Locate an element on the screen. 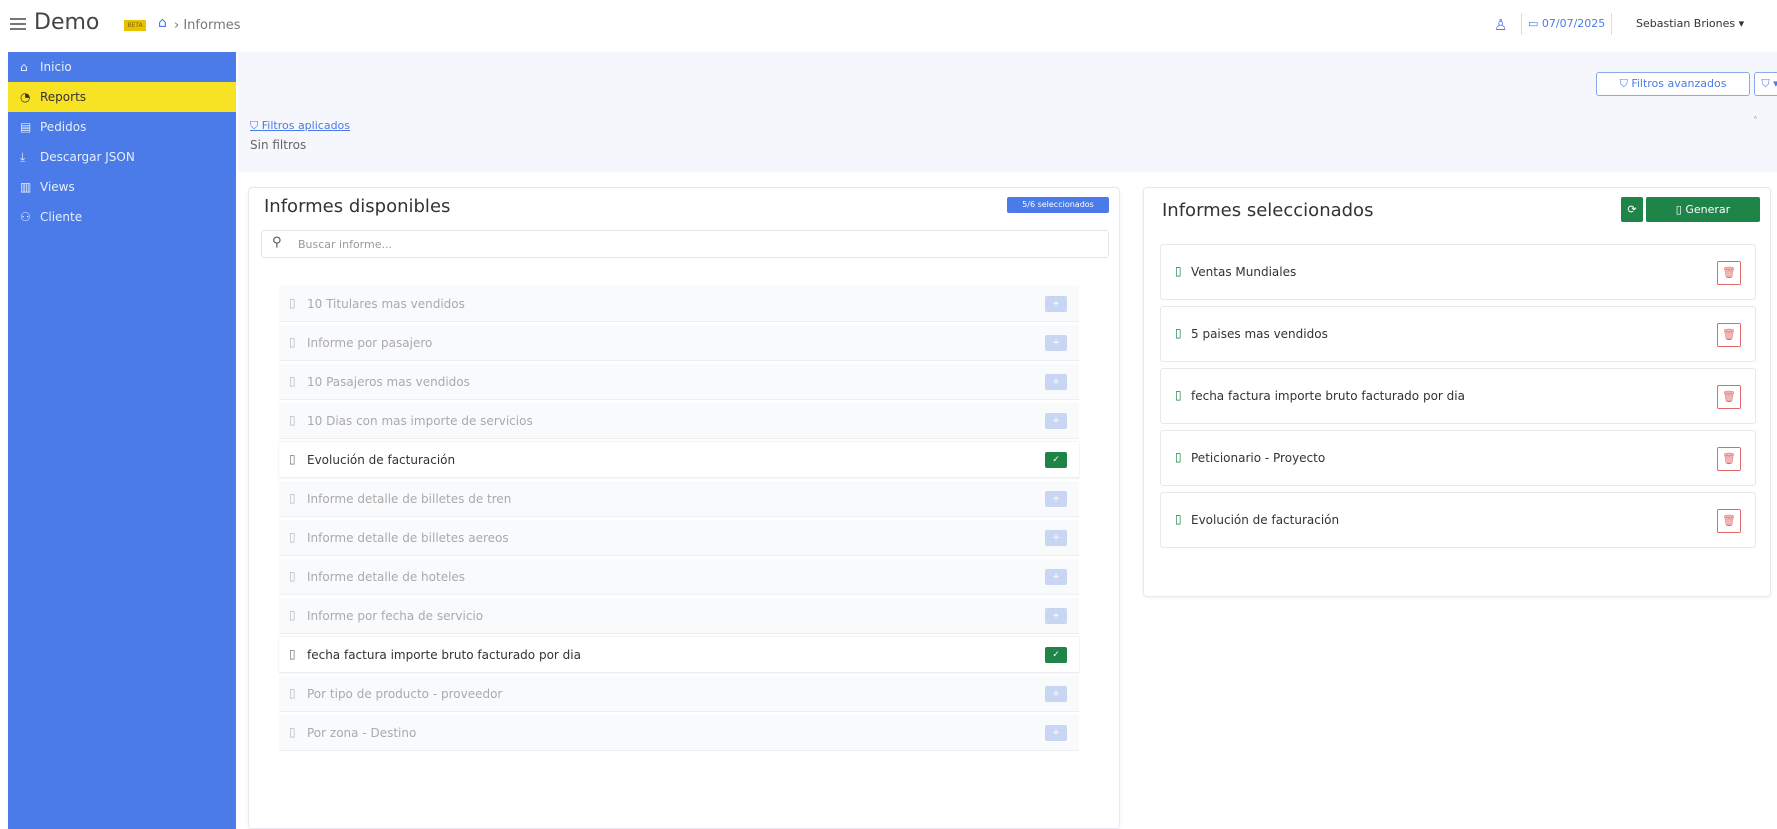 Image resolution: width=1777 pixels, height=829 pixels. sidebar-item-views: ▥ Views is located at coordinates (122, 187).